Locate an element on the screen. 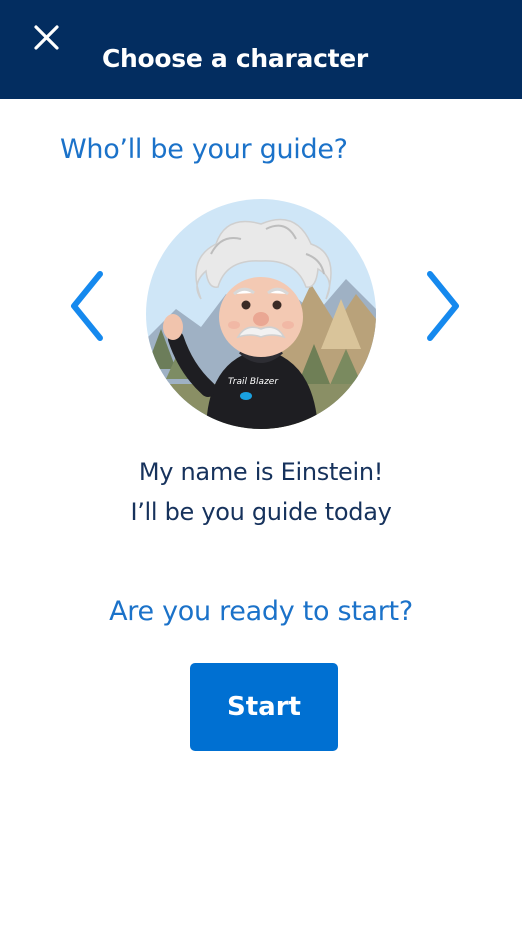 This screenshot has height=928, width=522. chevron-right-icon is located at coordinates (443, 306).